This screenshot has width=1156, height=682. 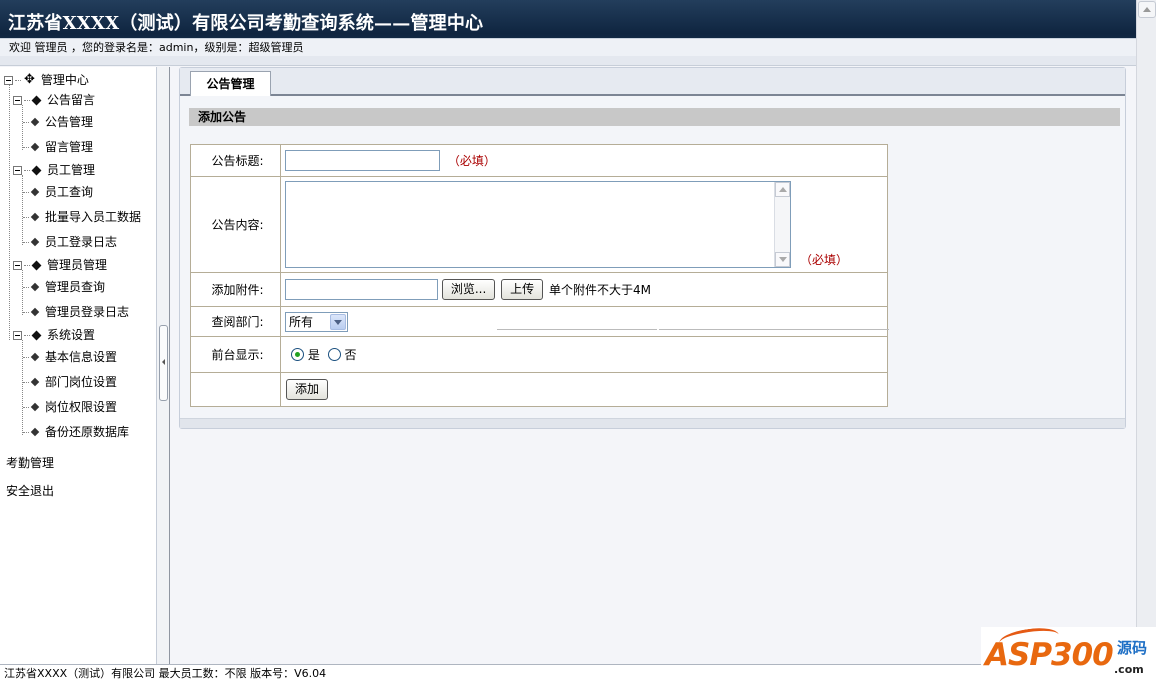 I want to click on radio-yes, so click(x=297, y=354).